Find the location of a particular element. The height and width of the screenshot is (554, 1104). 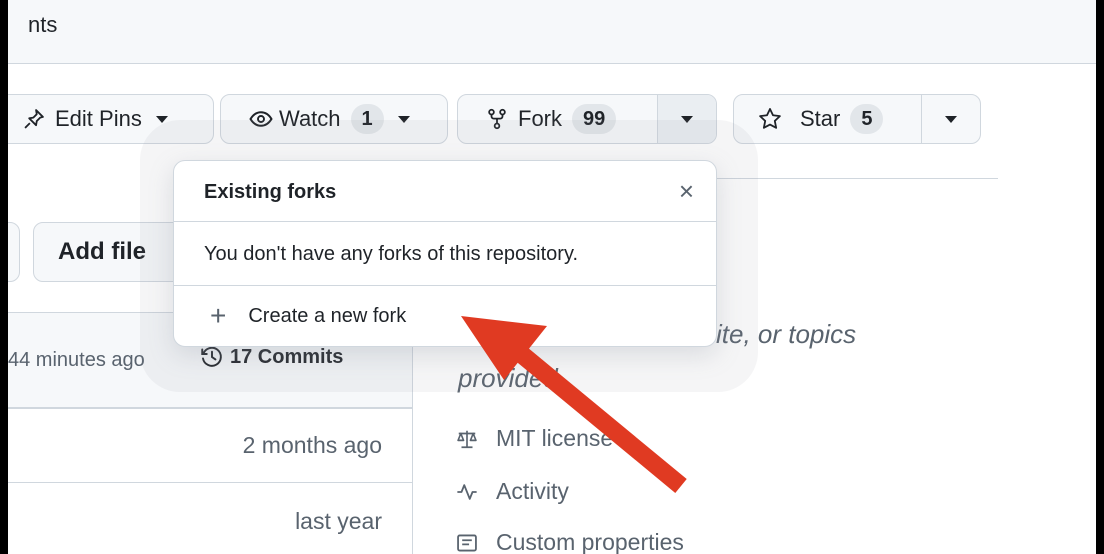

activity-link: Activity is located at coordinates (512, 491).